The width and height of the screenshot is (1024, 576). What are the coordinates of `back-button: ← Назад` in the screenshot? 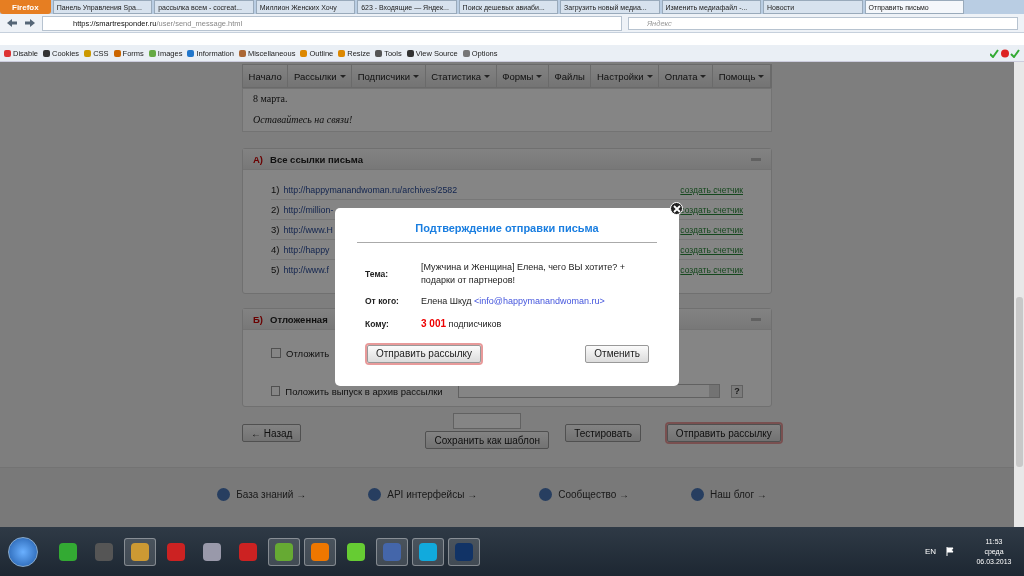 It's located at (272, 433).